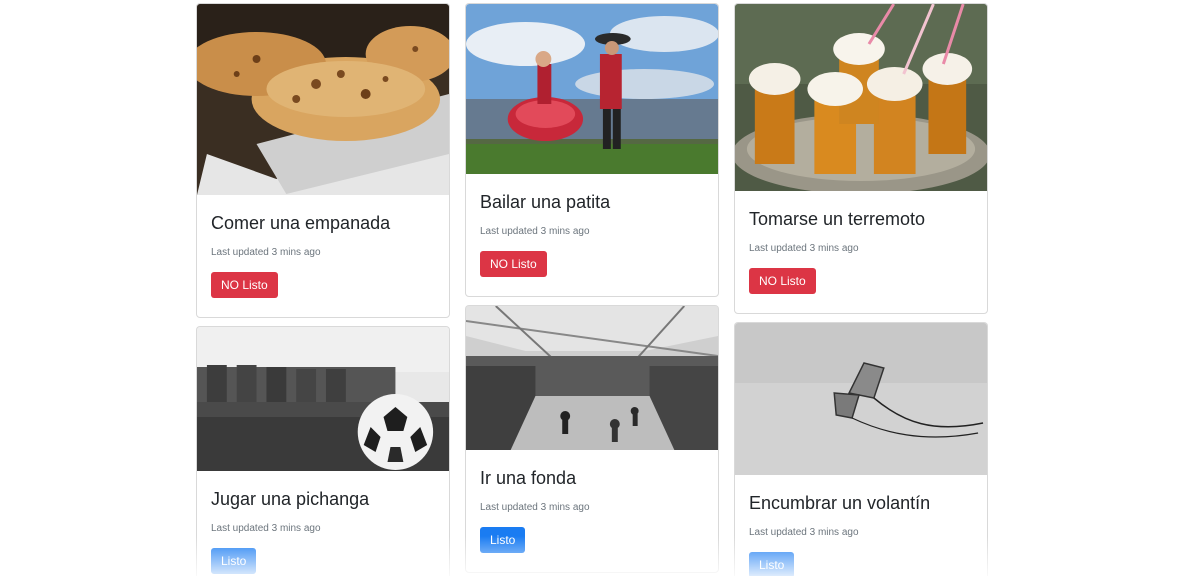  What do you see at coordinates (323, 99) in the screenshot?
I see `empanada-photo` at bounding box center [323, 99].